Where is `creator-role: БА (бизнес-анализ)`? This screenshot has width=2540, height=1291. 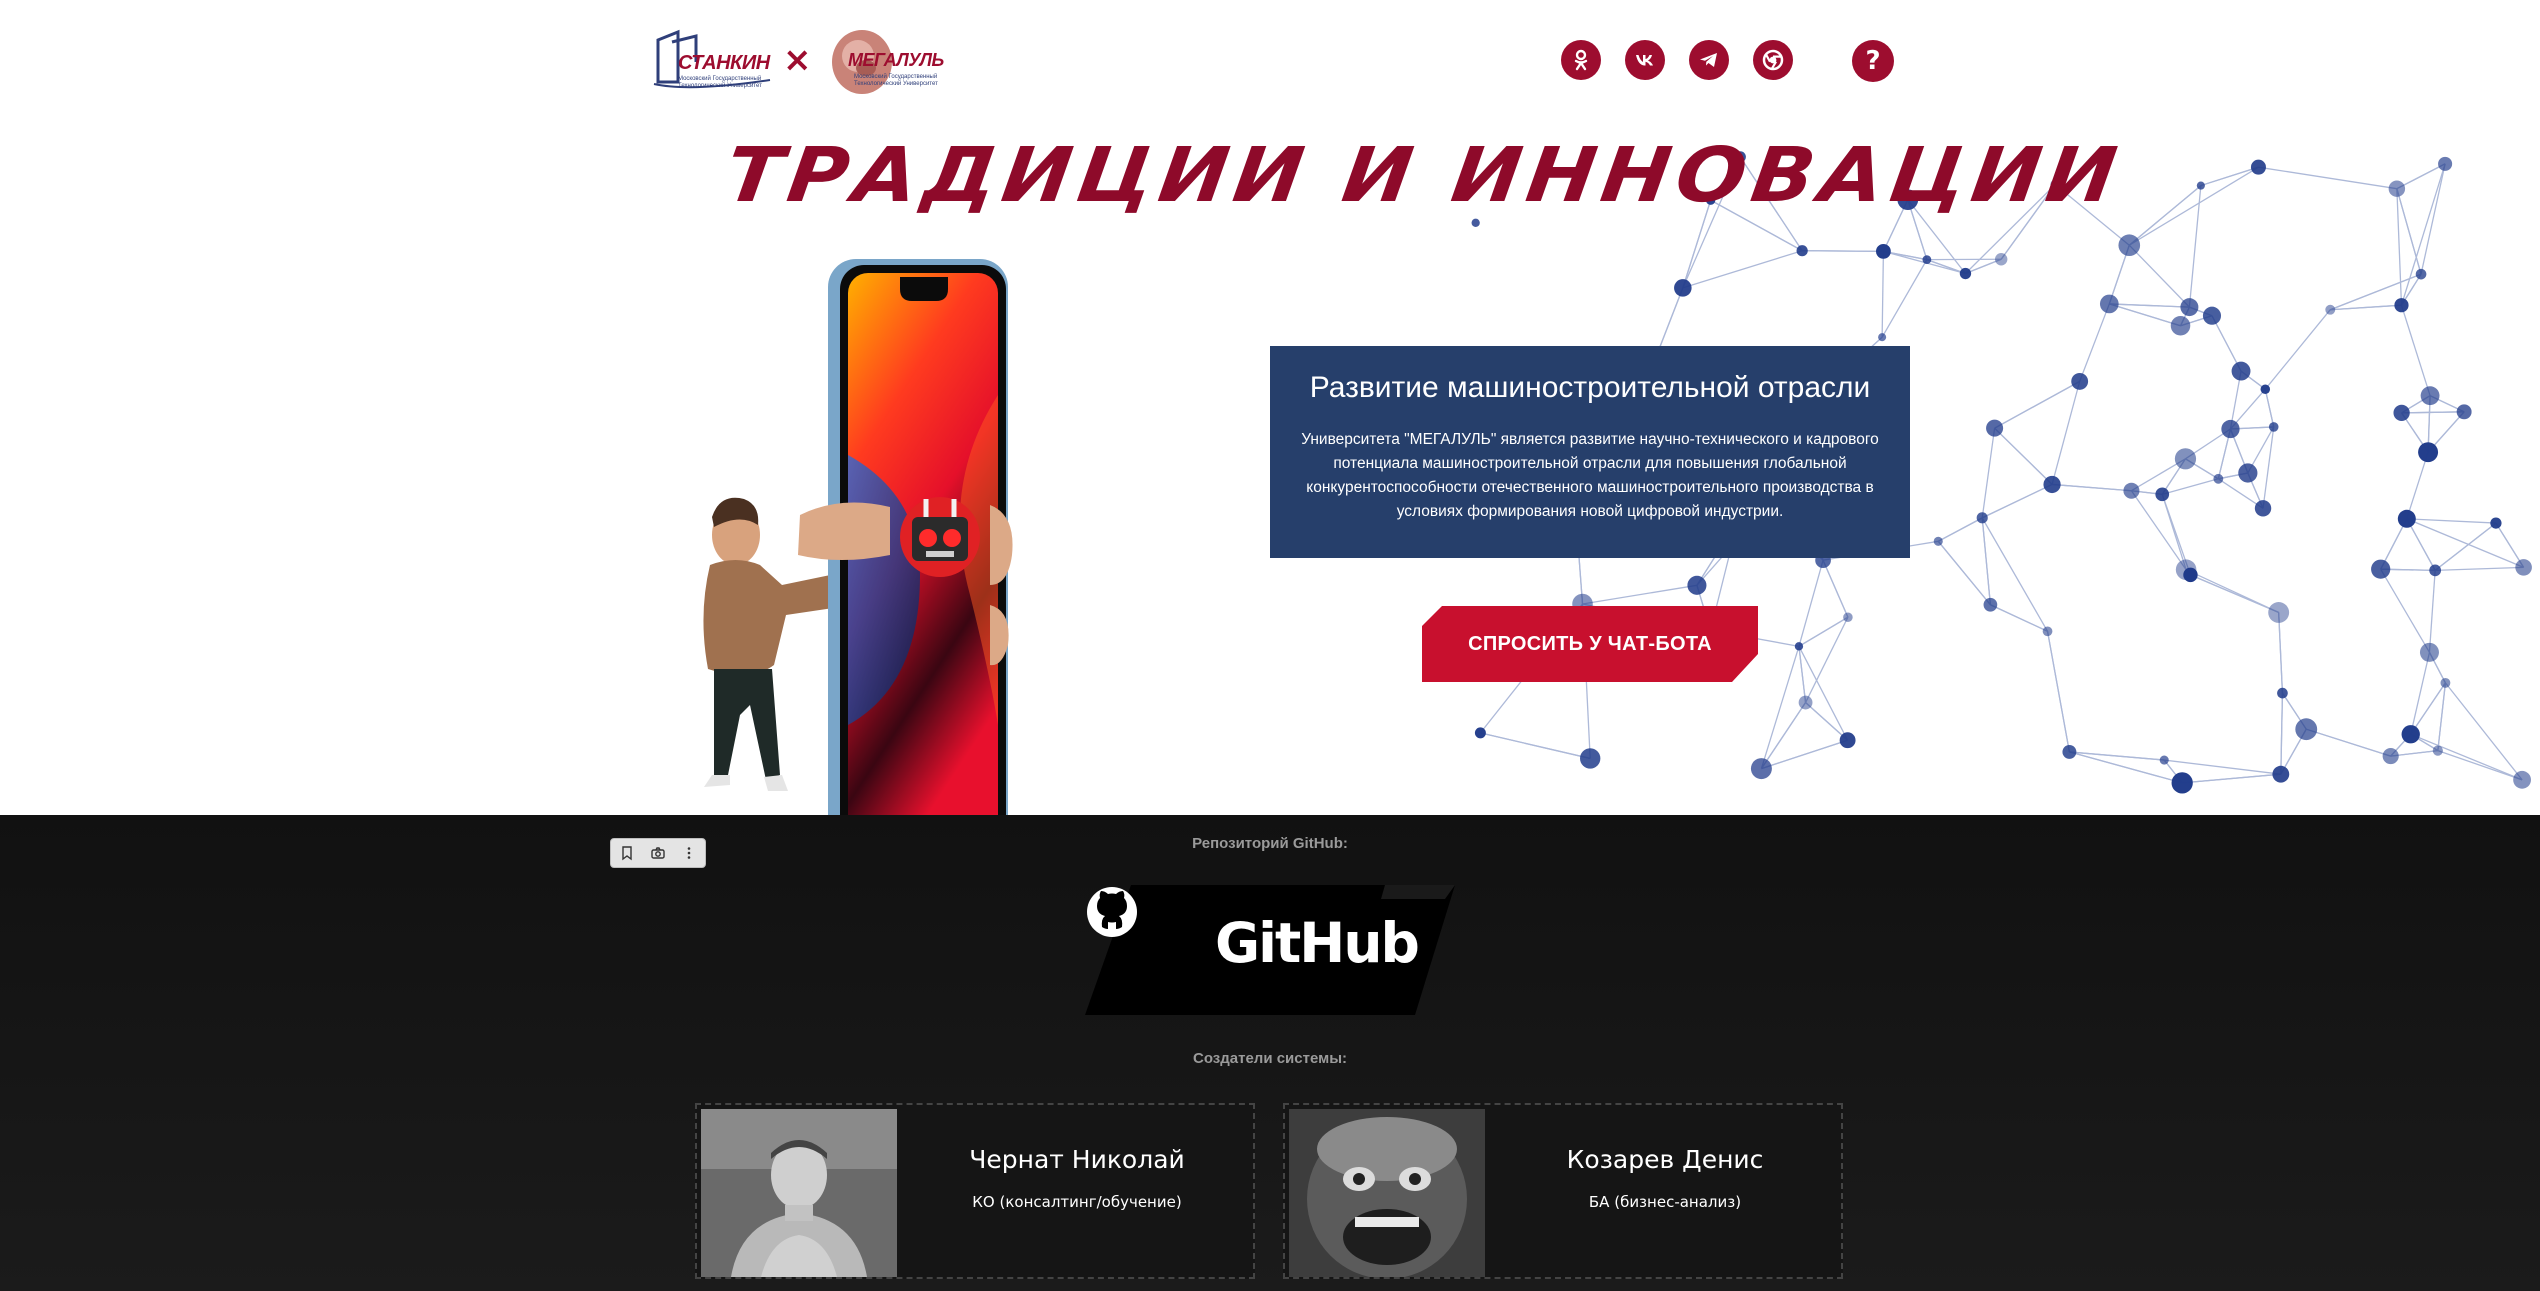
creator-role: БА (бизнес-анализ) is located at coordinates (1665, 1202).